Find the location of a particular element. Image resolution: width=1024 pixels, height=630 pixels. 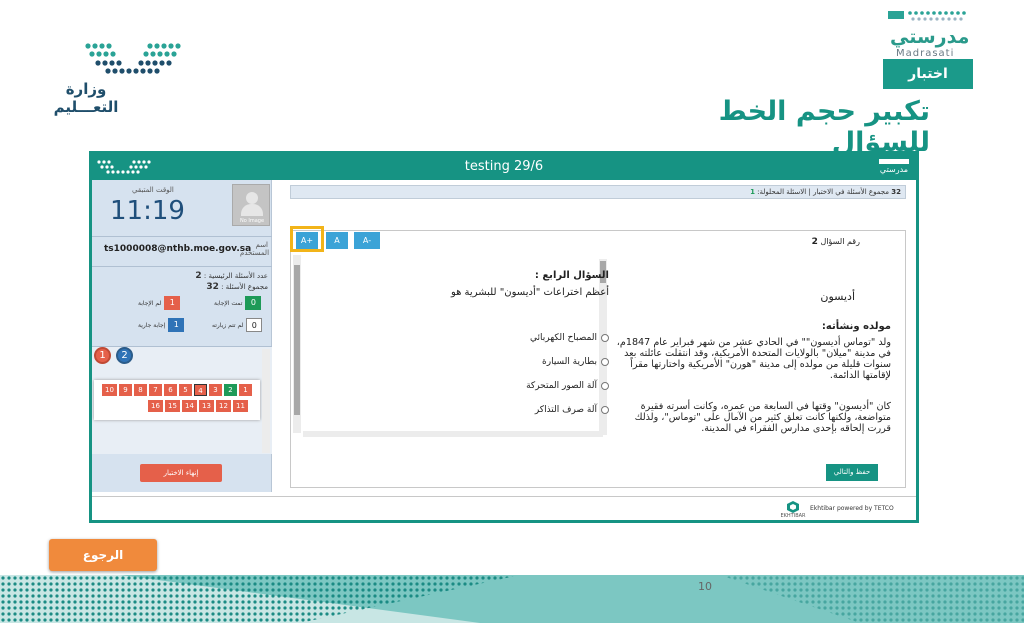

question-number: 9 is located at coordinates (125, 390).